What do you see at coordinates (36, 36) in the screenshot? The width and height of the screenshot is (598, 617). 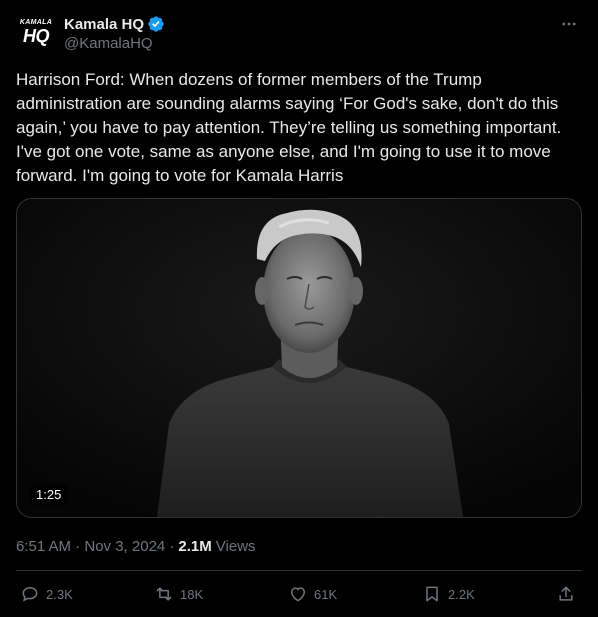 I see `avatar-text-big: HQ` at bounding box center [36, 36].